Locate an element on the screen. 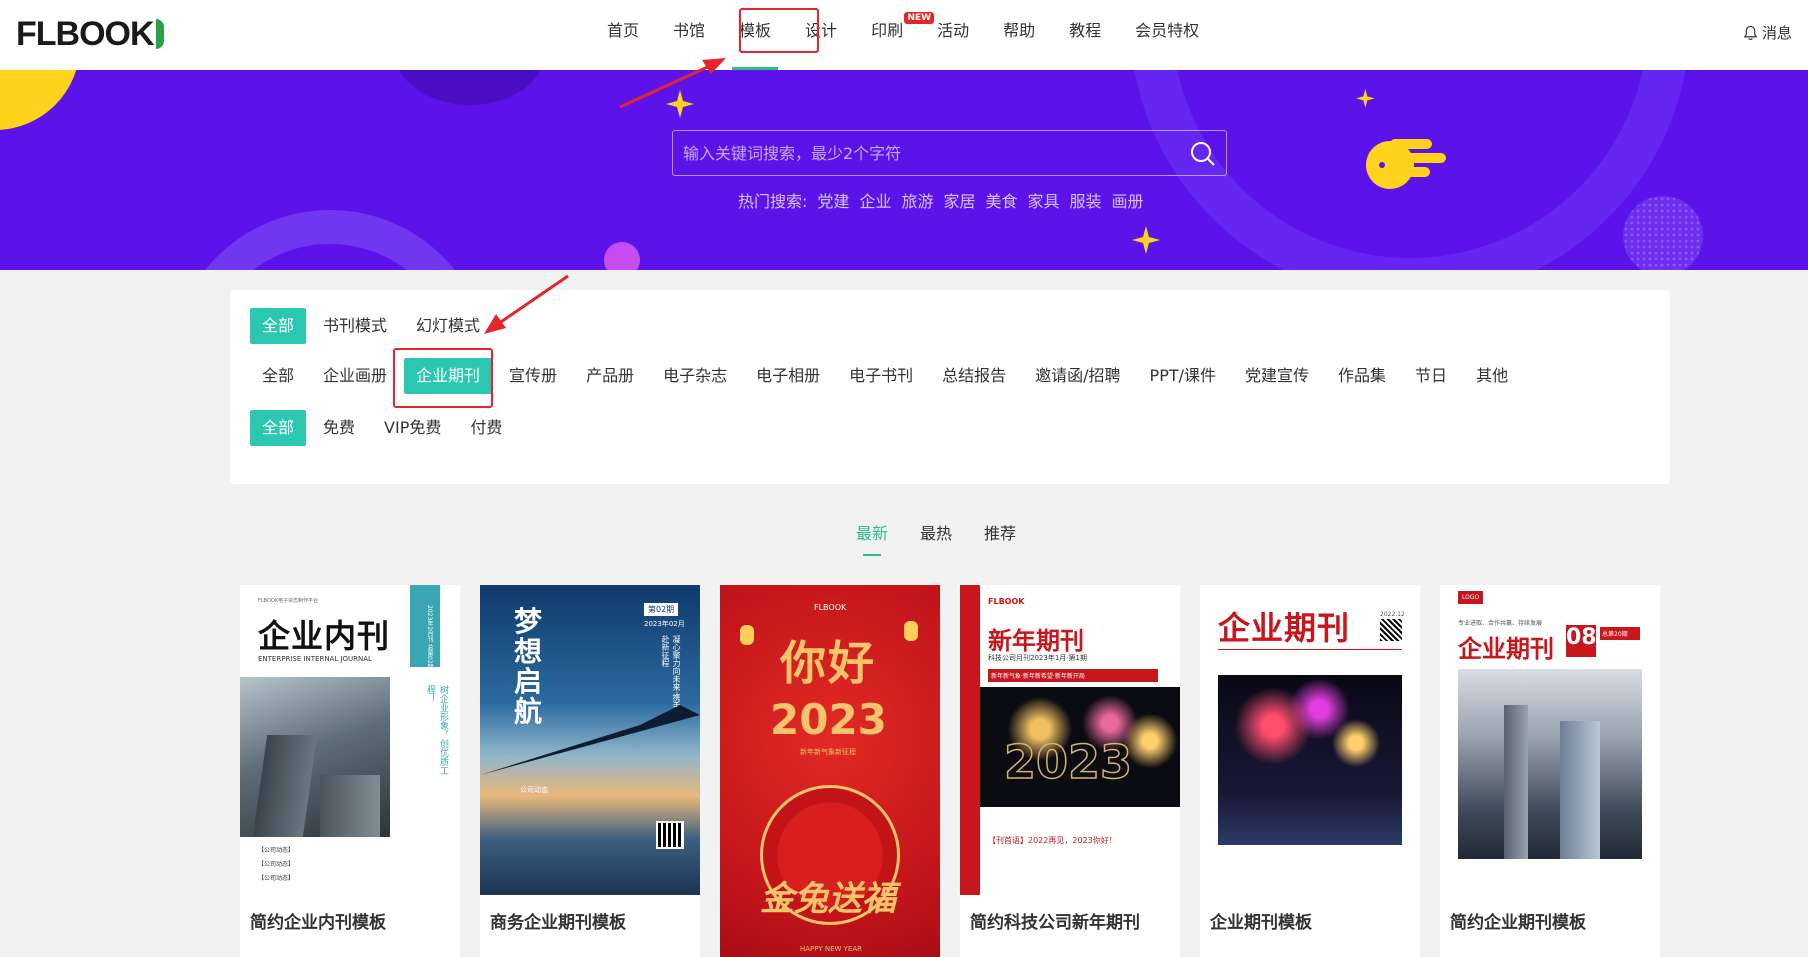  mode-book: 书刊模式 is located at coordinates (355, 326).